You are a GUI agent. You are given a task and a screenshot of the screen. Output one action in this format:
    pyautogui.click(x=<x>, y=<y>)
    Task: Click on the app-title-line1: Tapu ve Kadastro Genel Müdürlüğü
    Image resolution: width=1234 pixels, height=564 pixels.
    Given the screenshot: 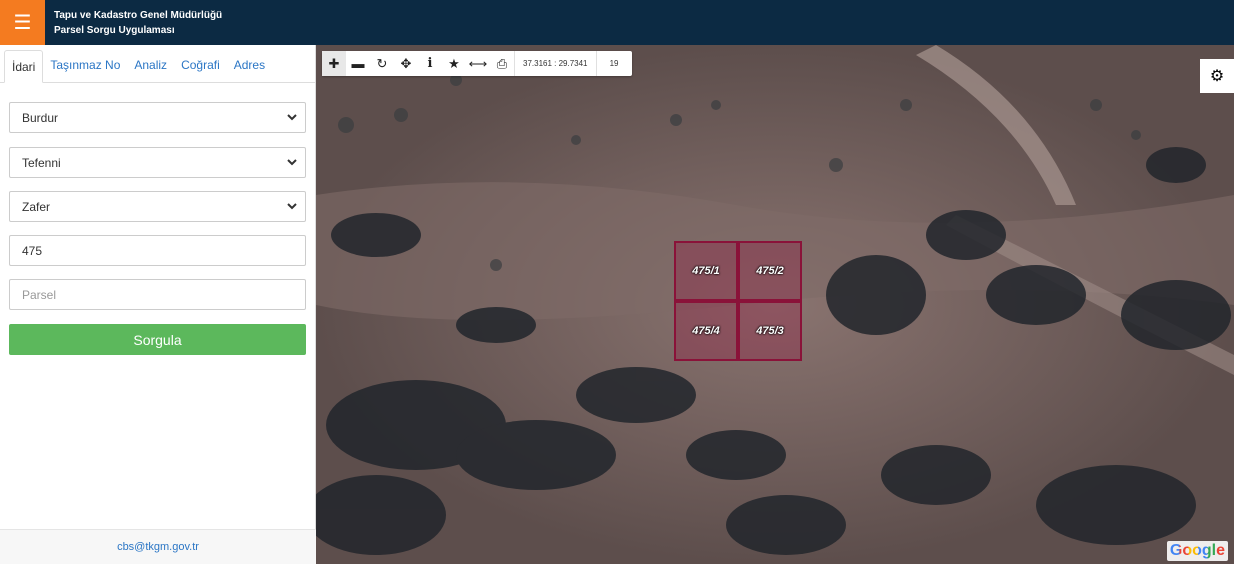 What is the action you would take?
    pyautogui.click(x=138, y=15)
    